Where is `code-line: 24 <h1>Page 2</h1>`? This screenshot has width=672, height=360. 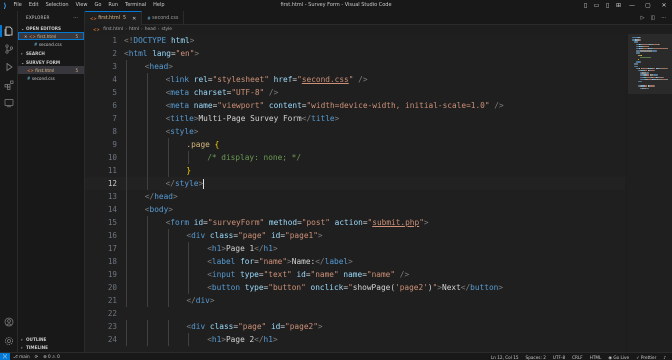
code-line: 24 <h1>Page 2</h1> is located at coordinates (355, 339).